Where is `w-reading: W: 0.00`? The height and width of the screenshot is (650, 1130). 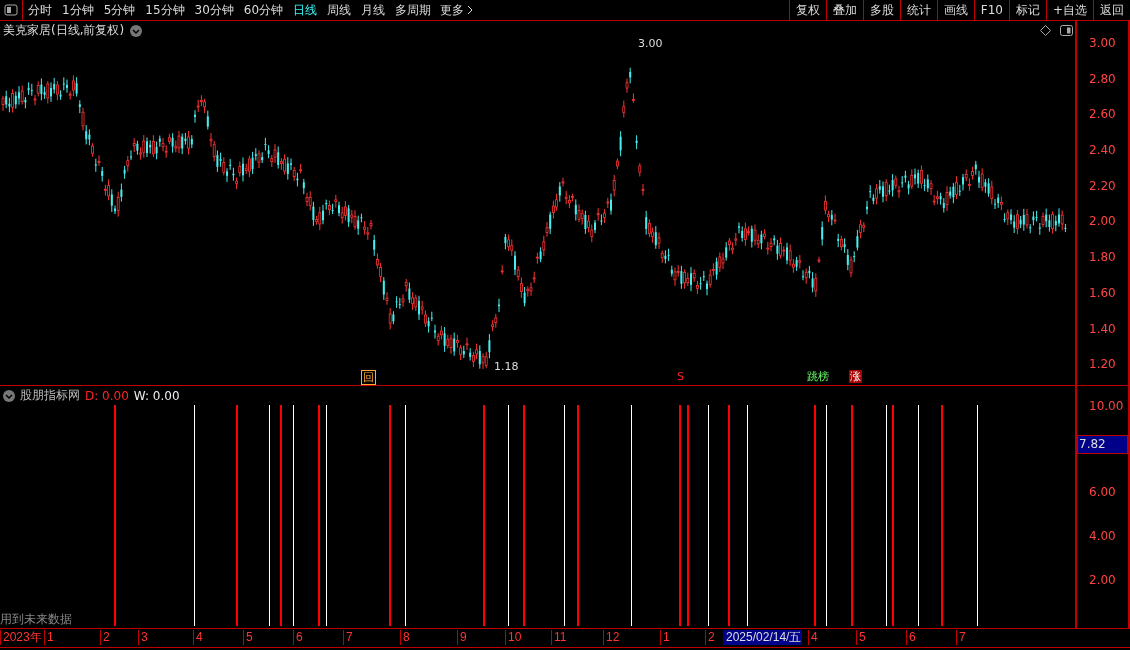
w-reading: W: 0.00 is located at coordinates (156, 395).